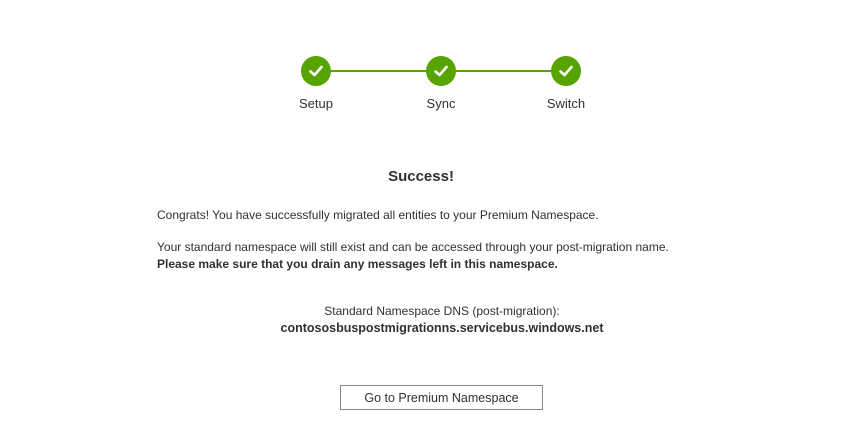 This screenshot has height=438, width=842. I want to click on step-label: Sync, so click(441, 103).